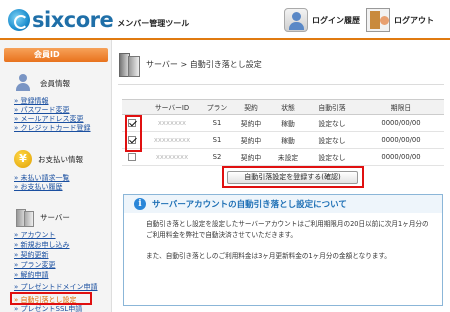 The height and width of the screenshot is (312, 450). What do you see at coordinates (56, 55) in the screenshot?
I see `member-id-badge: 会員ID` at bounding box center [56, 55].